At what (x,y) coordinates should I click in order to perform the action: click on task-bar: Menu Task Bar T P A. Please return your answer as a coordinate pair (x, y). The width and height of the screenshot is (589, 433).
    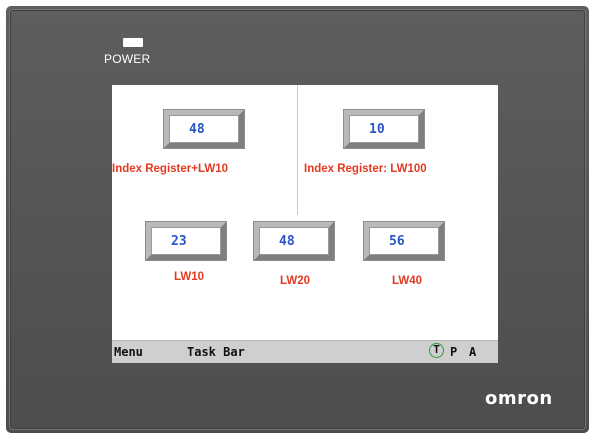
    Looking at the image, I should click on (305, 351).